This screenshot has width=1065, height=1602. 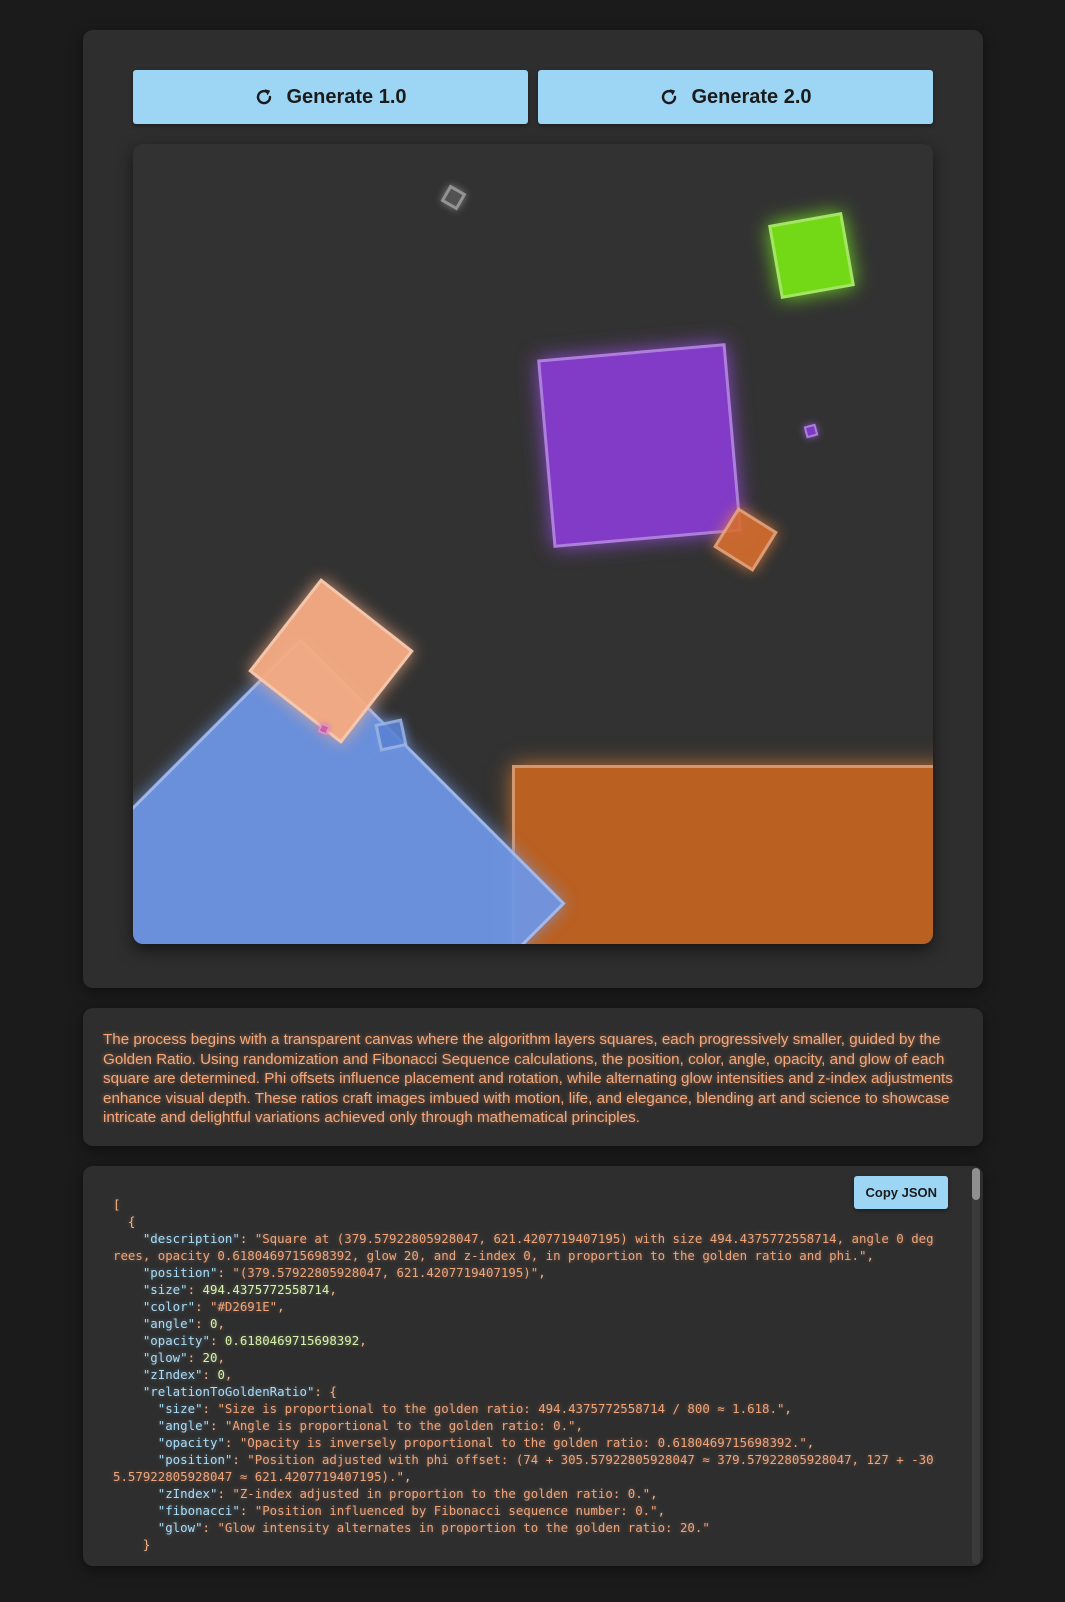 What do you see at coordinates (346, 96) in the screenshot?
I see `generate-1-label: Generate 1.0` at bounding box center [346, 96].